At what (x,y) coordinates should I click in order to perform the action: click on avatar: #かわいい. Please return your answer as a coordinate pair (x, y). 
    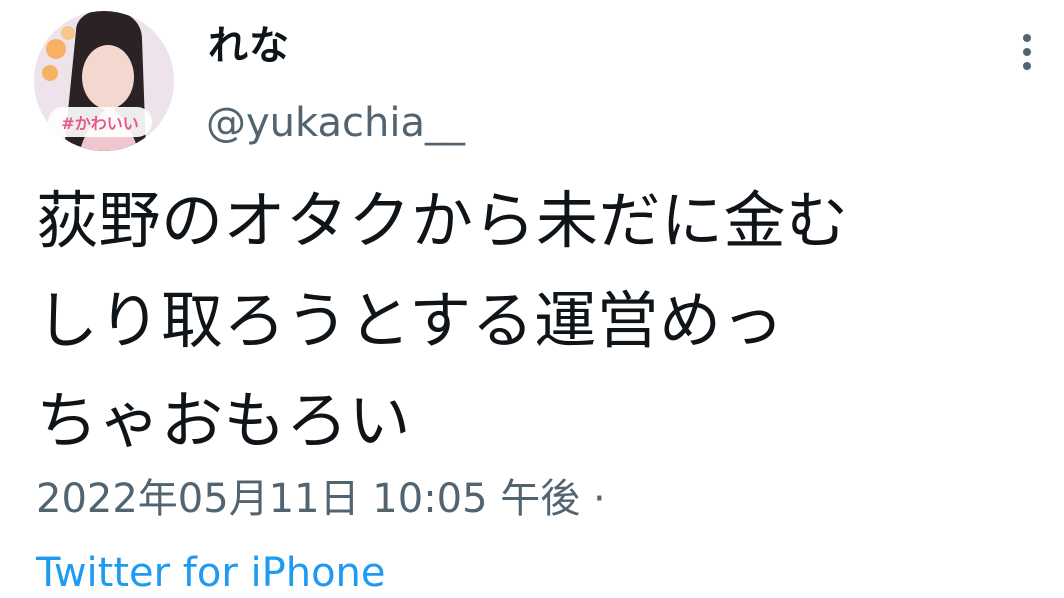
    Looking at the image, I should click on (104, 81).